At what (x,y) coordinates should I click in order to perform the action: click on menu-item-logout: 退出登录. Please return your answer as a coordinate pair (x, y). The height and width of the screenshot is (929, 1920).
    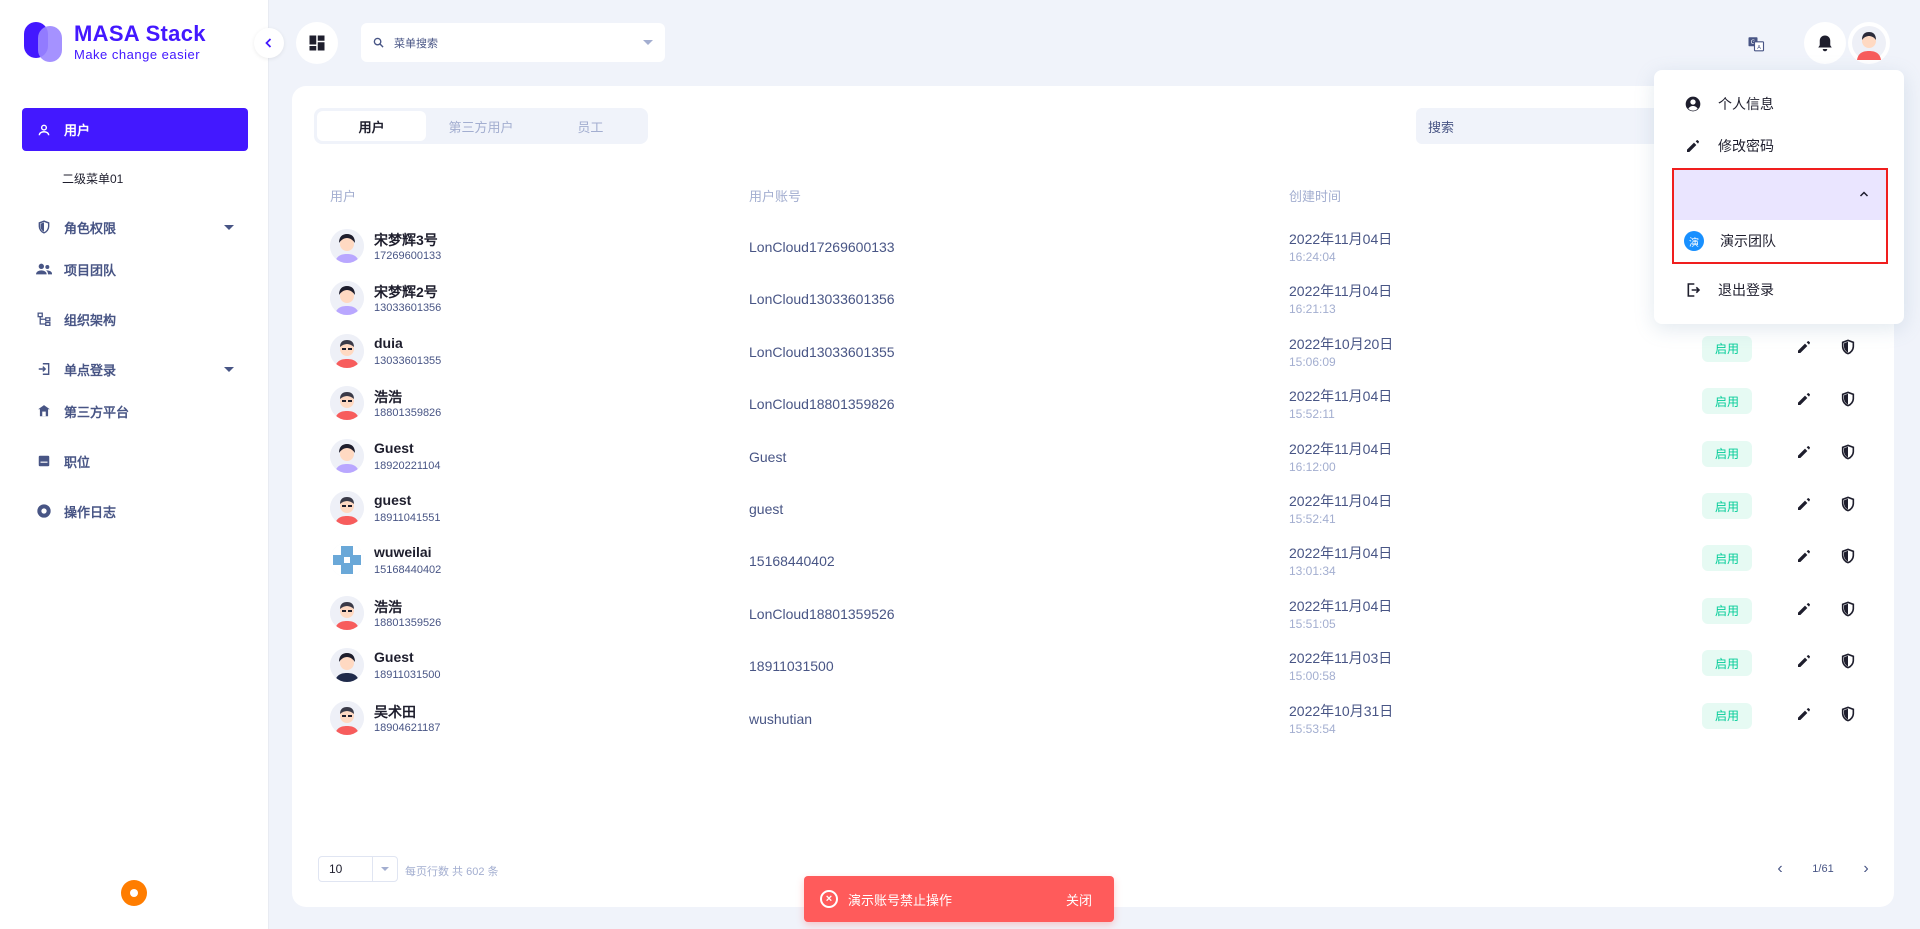
    Looking at the image, I should click on (1779, 290).